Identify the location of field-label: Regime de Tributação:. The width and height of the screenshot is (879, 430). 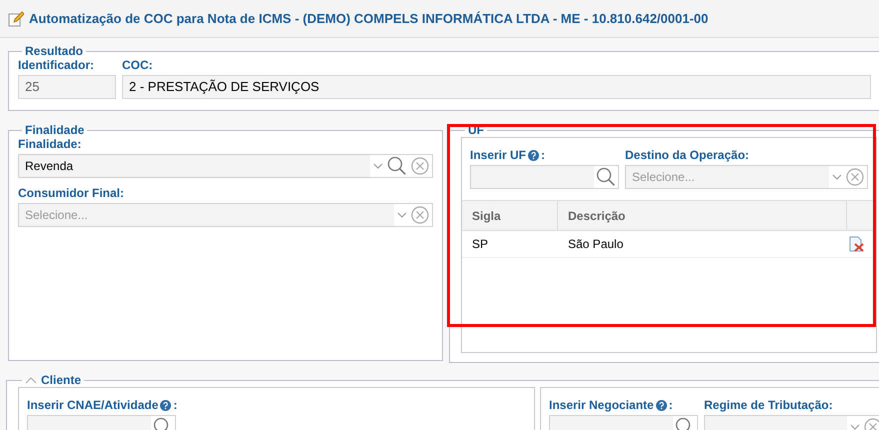
(768, 405).